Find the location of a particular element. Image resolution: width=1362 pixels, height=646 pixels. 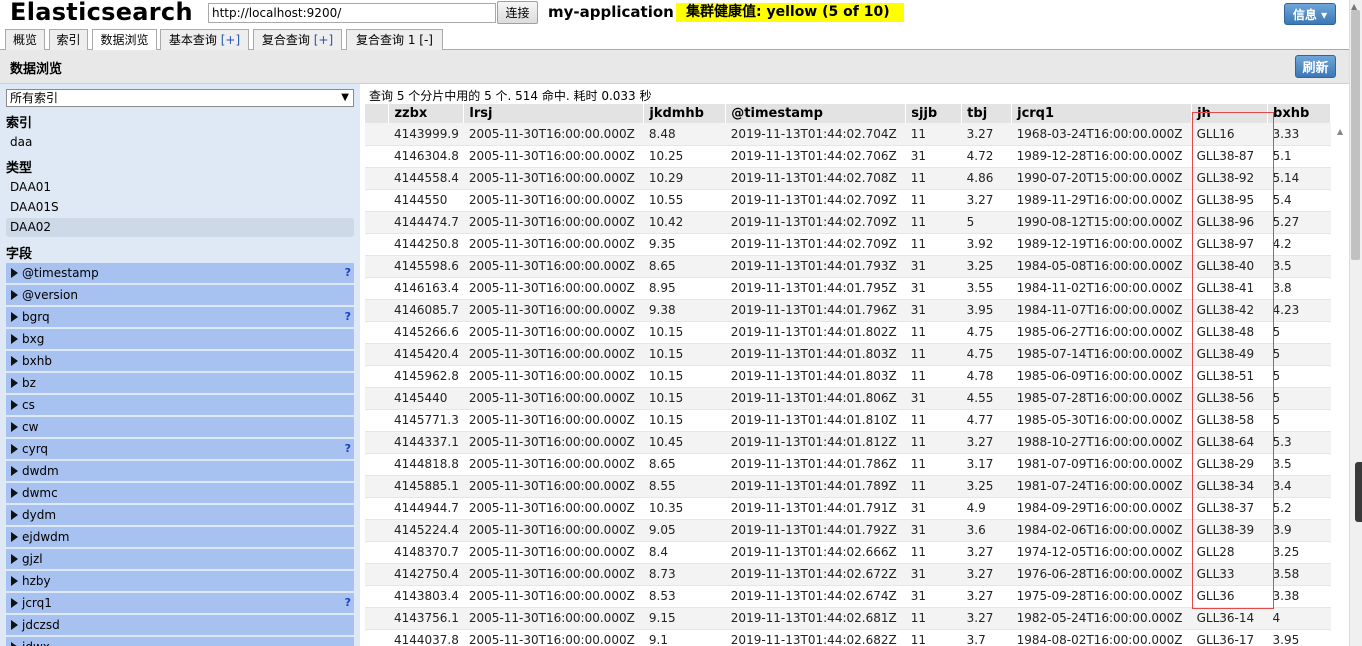

sidebar-item-field: cyrq? is located at coordinates (180, 449).